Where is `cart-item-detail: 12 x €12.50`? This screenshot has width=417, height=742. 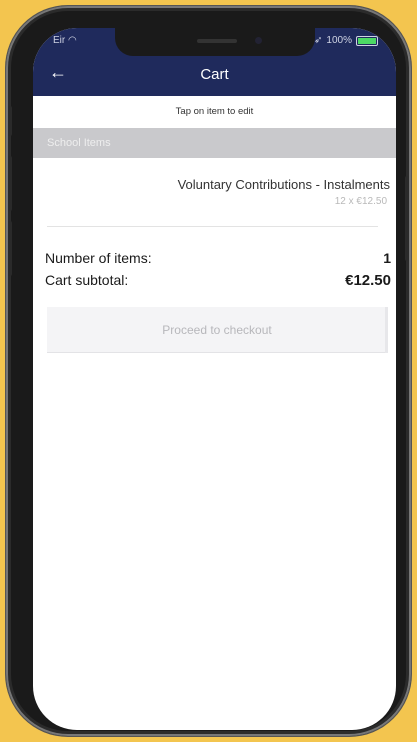
cart-item-detail: 12 x €12.50 is located at coordinates (360, 201).